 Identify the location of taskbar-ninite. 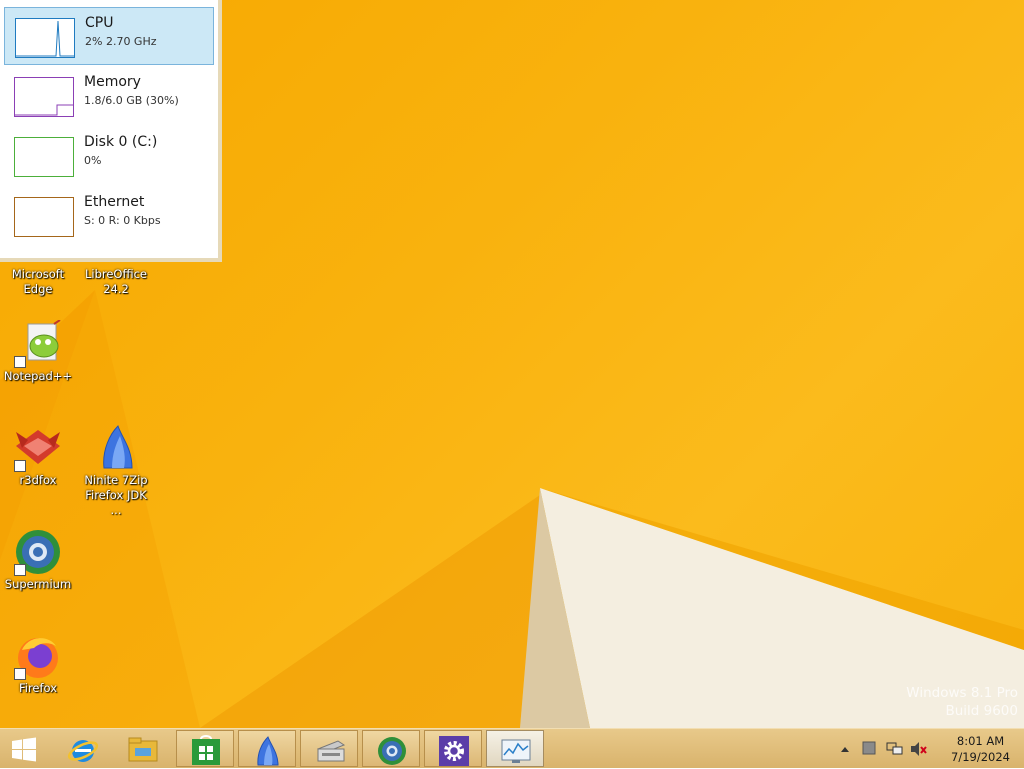
(267, 748).